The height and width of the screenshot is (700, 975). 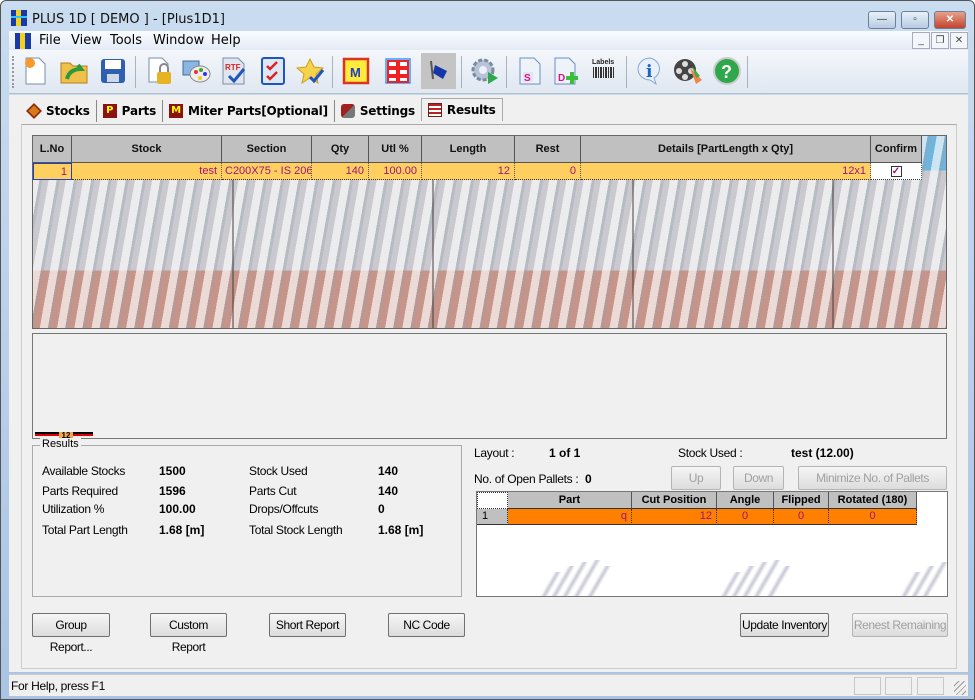 I want to click on up-button: Up, so click(x=696, y=478).